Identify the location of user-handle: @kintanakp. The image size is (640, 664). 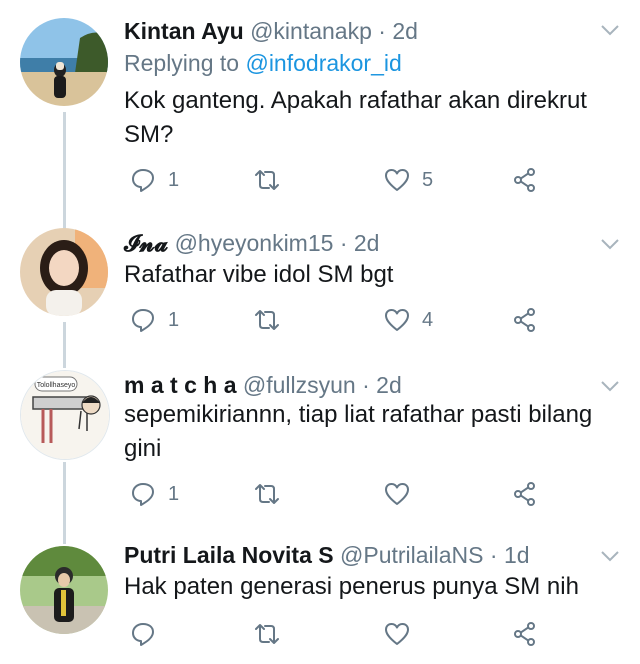
(311, 31).